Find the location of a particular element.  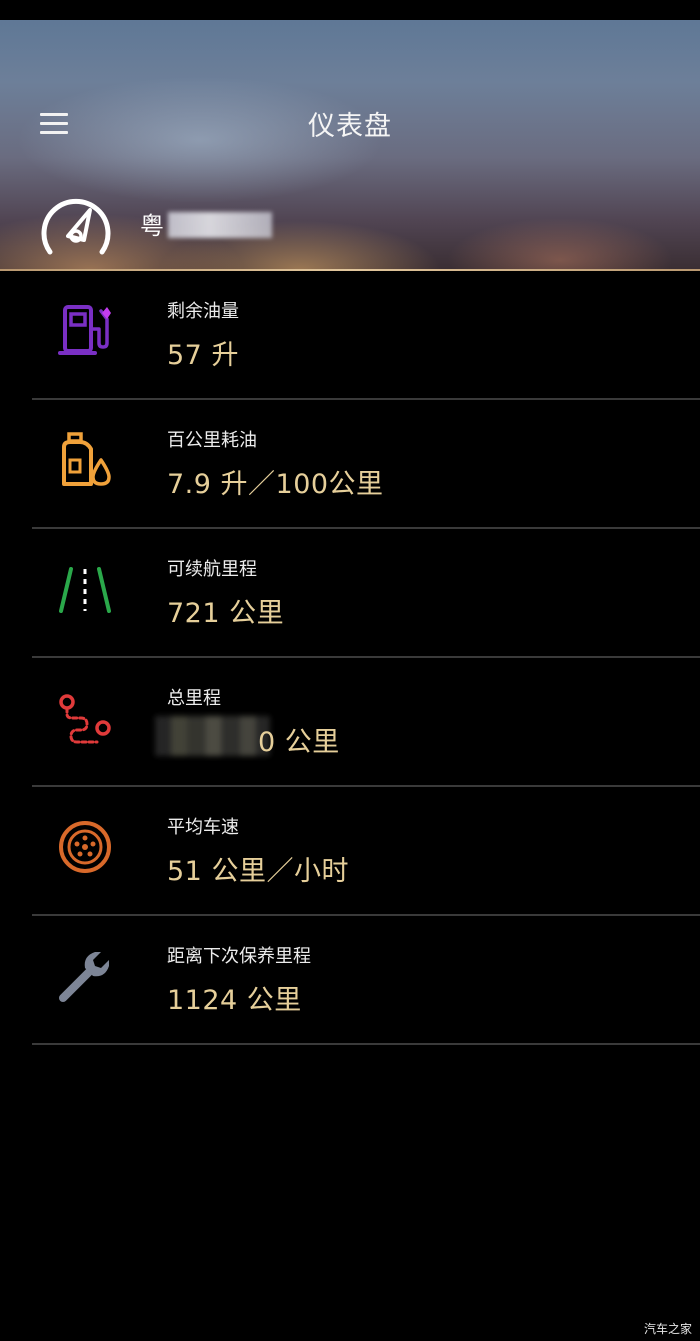

license-plate: 粤 is located at coordinates (152, 226).